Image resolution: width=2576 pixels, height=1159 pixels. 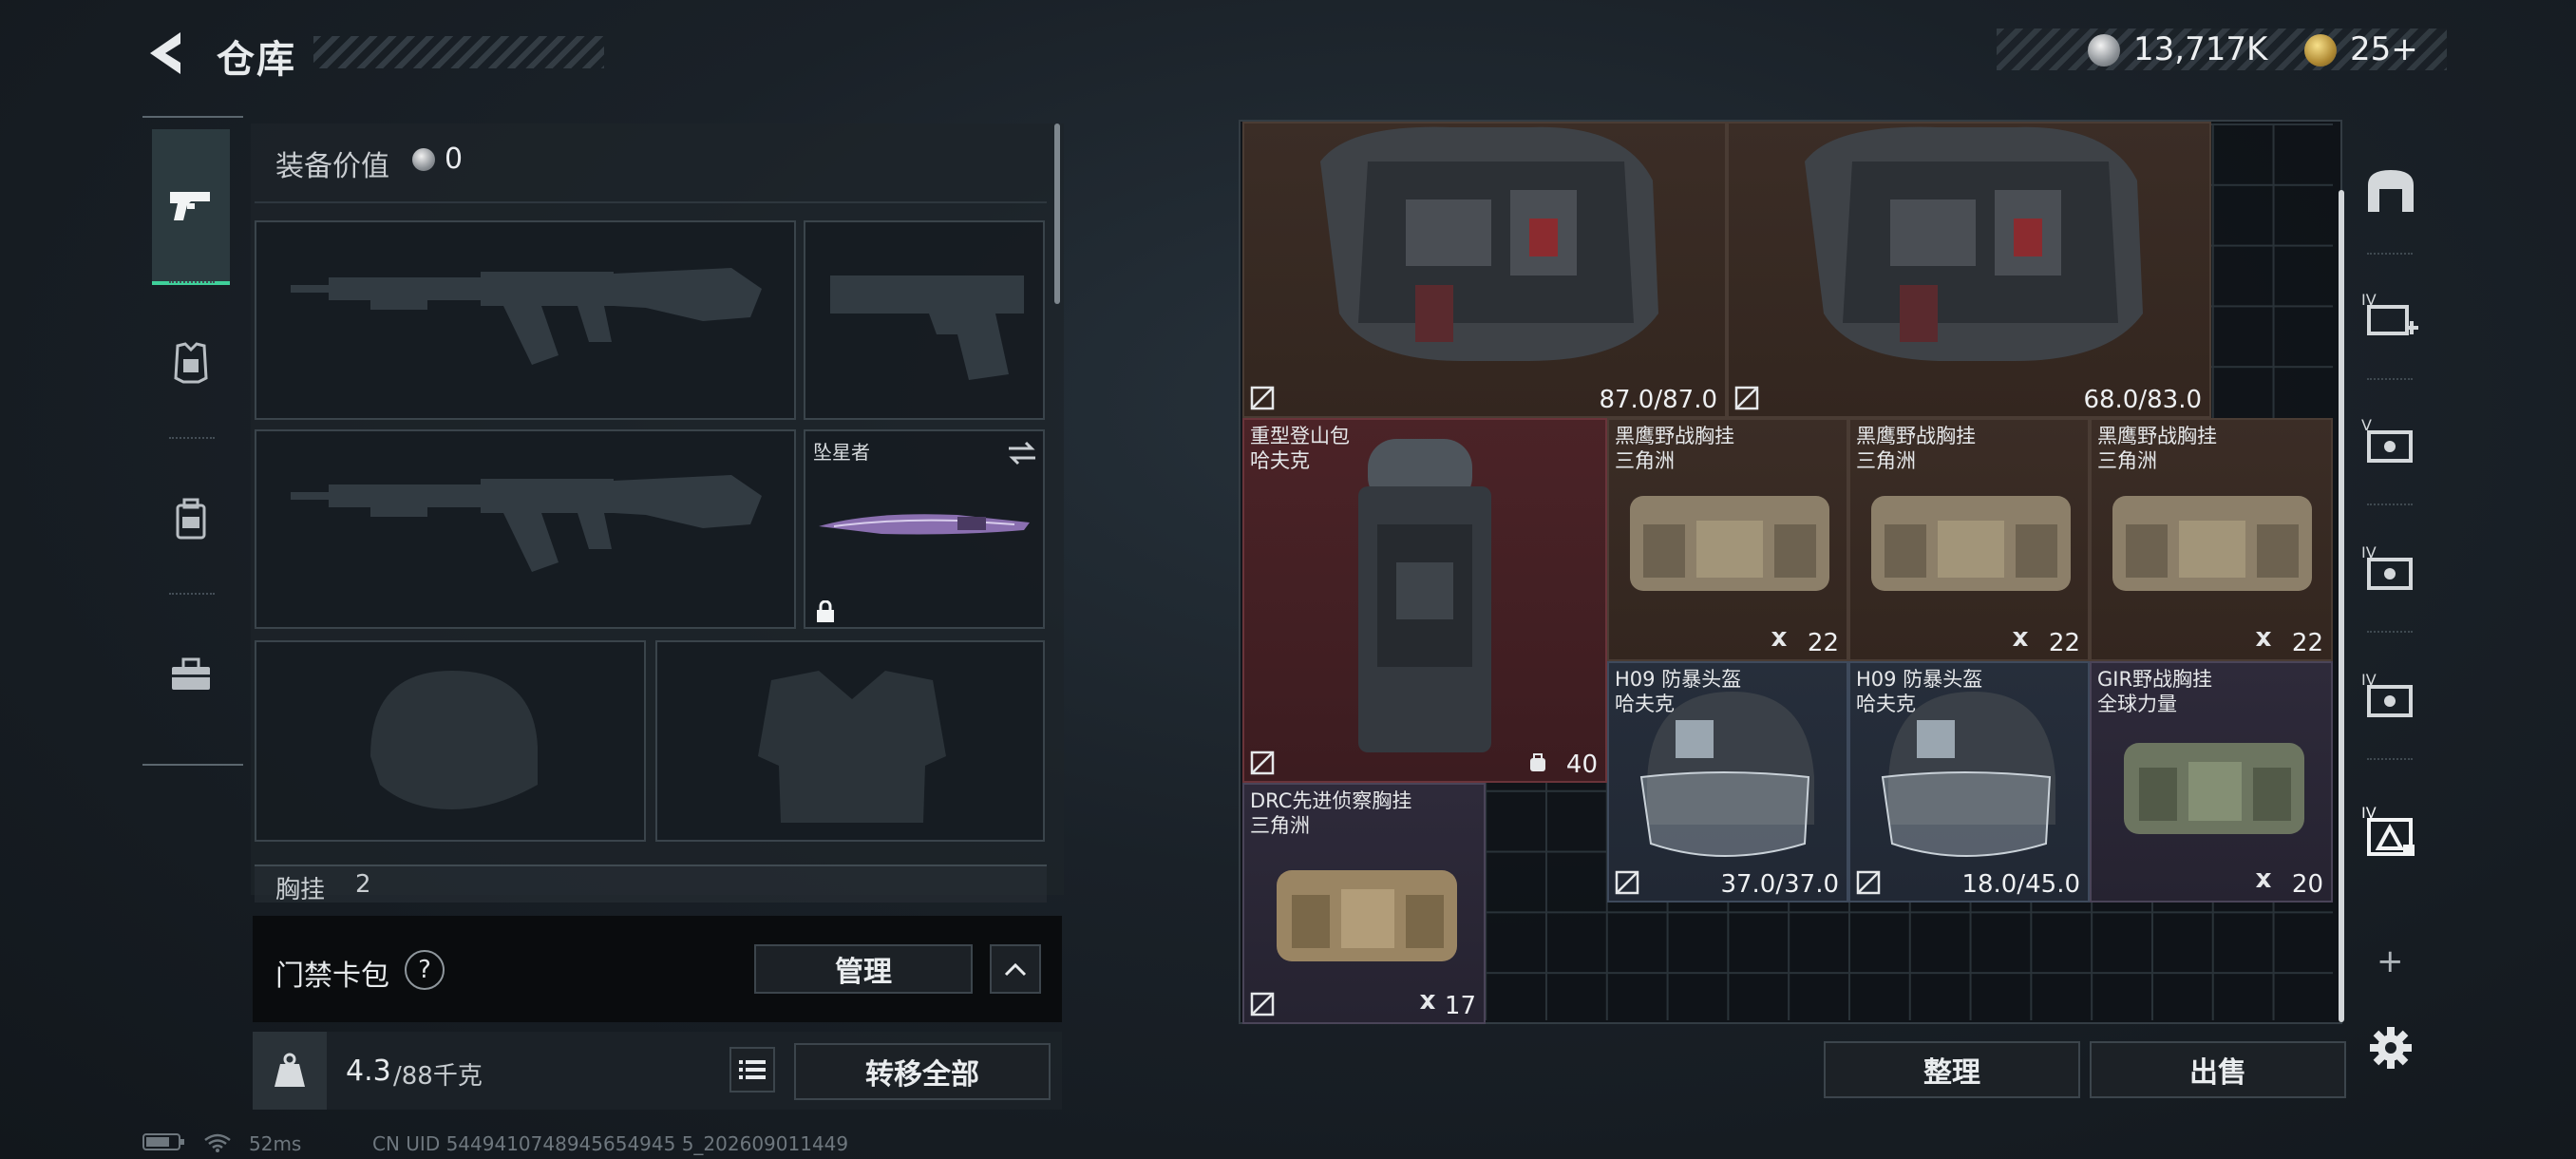 What do you see at coordinates (2384, 49) in the screenshot?
I see `currency-secondary: 25+` at bounding box center [2384, 49].